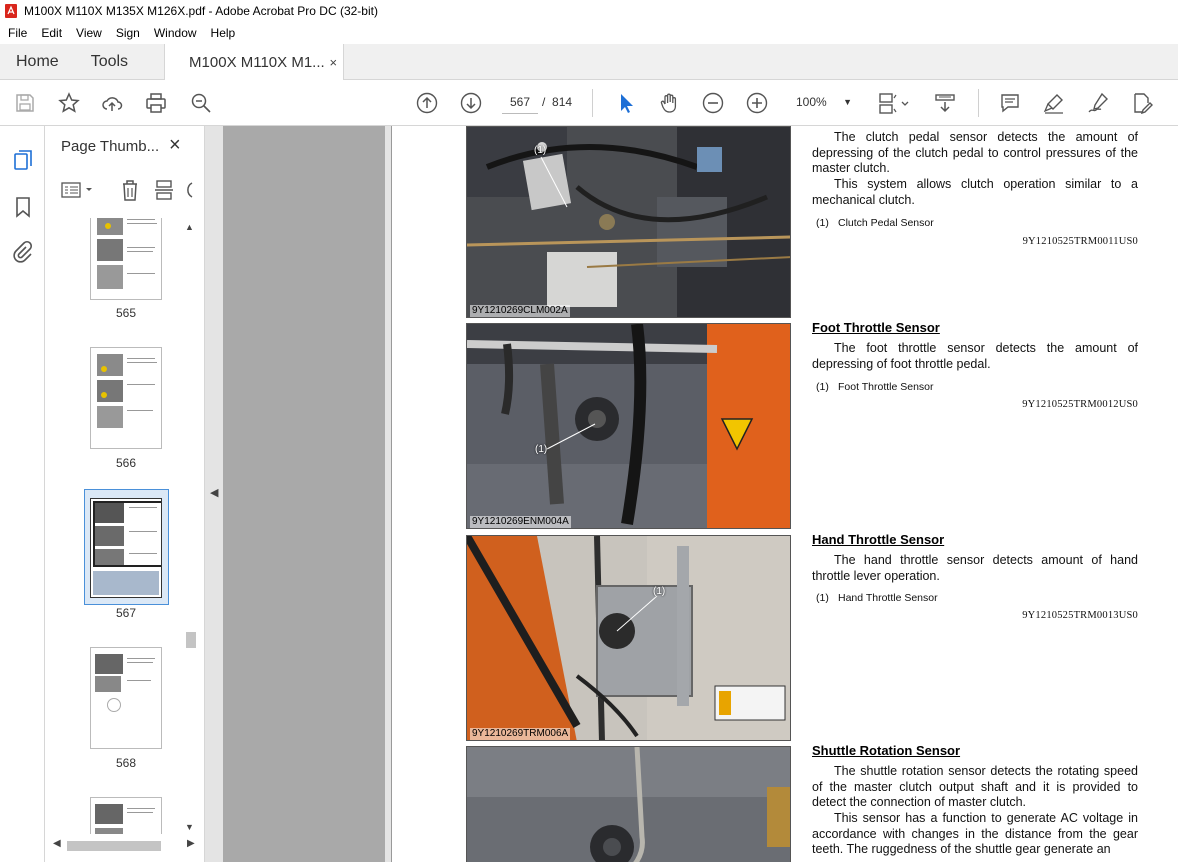  I want to click on page-total: / 814, so click(557, 102).